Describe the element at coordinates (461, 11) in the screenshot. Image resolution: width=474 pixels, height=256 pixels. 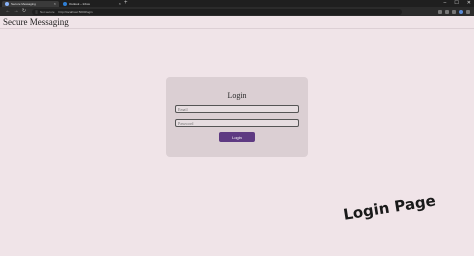
I see `profile-avatar` at that location.